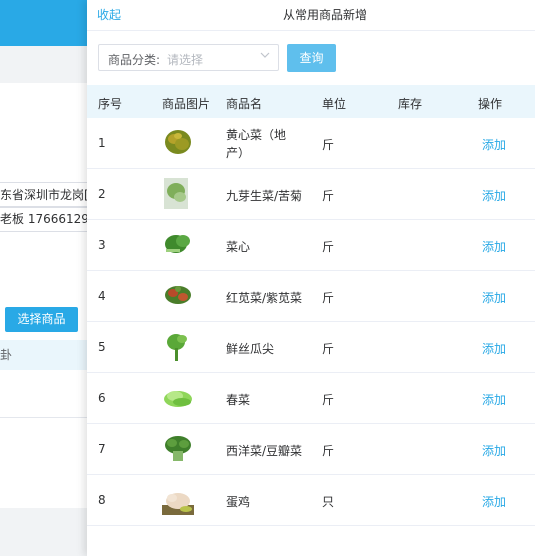 The height and width of the screenshot is (556, 535). I want to click on row-name: 九芽生菜/苦菊, so click(264, 196).